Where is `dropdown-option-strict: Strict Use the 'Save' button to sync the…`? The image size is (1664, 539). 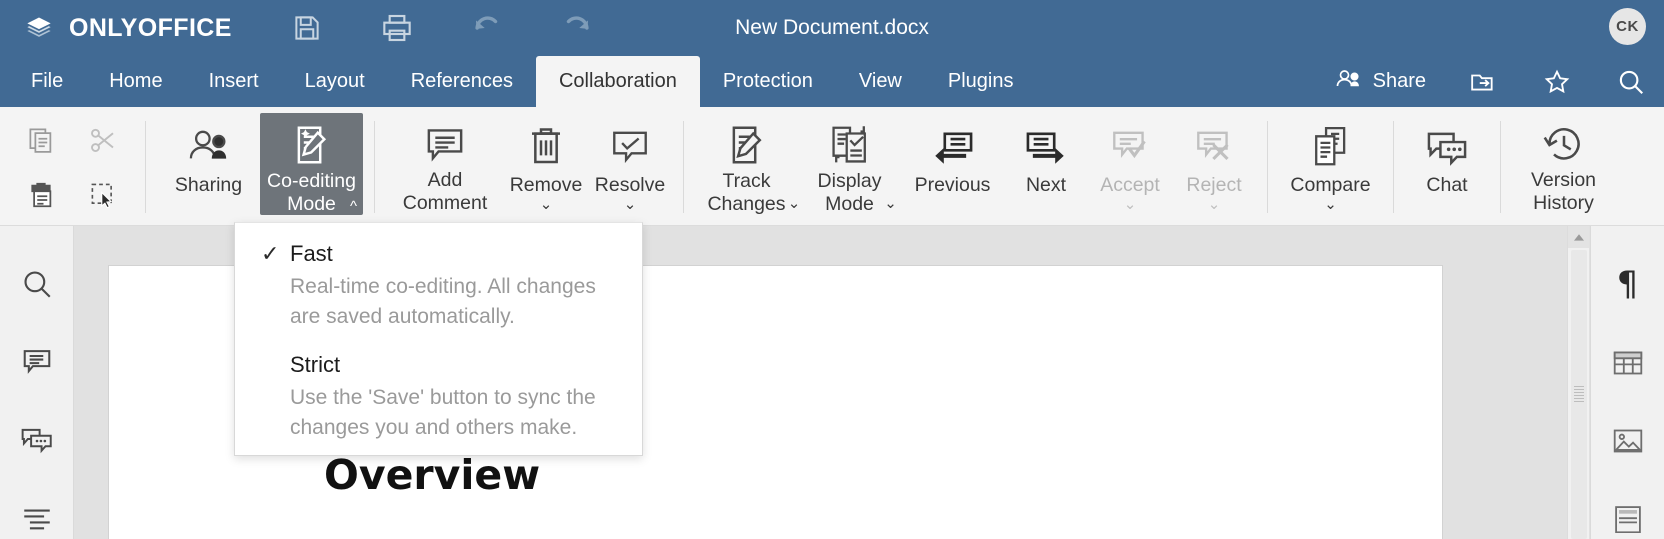 dropdown-option-strict: Strict Use the 'Save' button to sync the… is located at coordinates (438, 397).